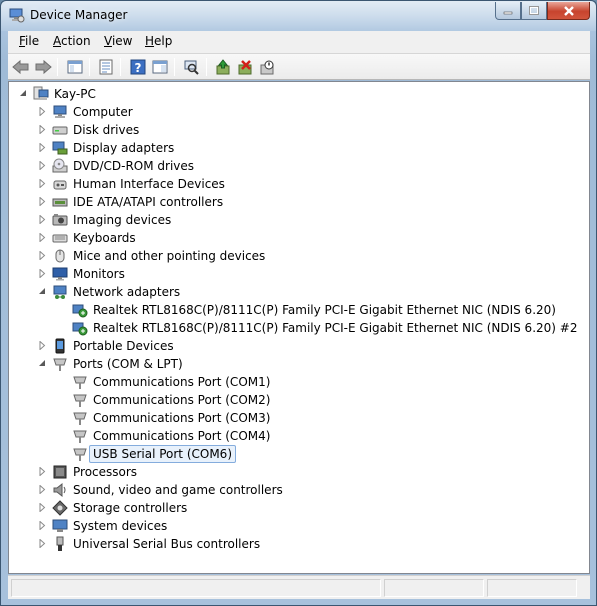 The height and width of the screenshot is (606, 597). What do you see at coordinates (299, 436) in the screenshot?
I see `tree-device-item: Communications Port (COM4)` at bounding box center [299, 436].